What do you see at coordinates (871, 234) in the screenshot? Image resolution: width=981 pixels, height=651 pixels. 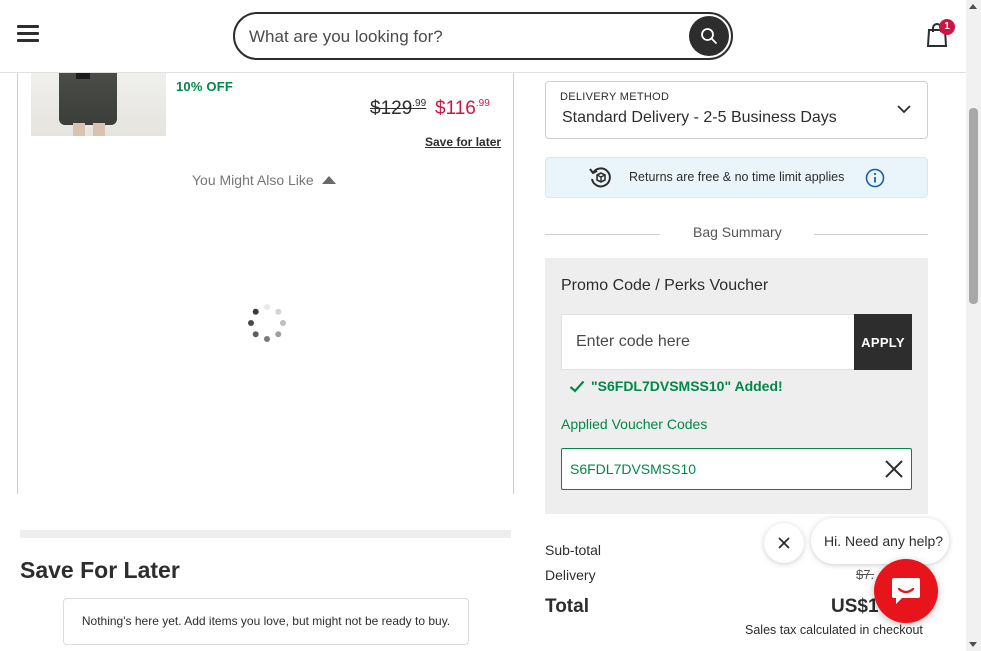 I see `summary-divider-right` at bounding box center [871, 234].